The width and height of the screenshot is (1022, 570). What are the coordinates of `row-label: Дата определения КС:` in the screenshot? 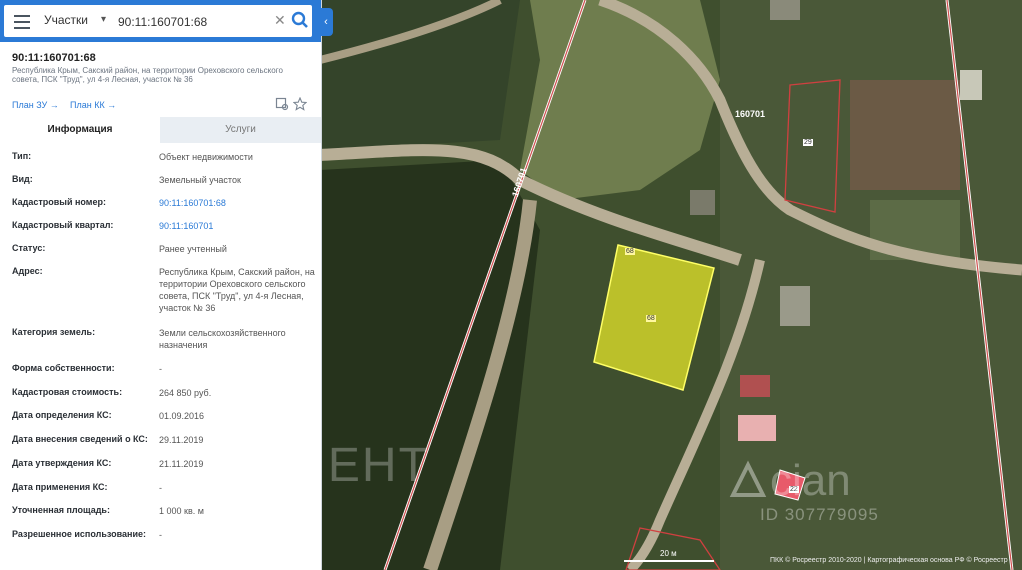 It's located at (62, 415).